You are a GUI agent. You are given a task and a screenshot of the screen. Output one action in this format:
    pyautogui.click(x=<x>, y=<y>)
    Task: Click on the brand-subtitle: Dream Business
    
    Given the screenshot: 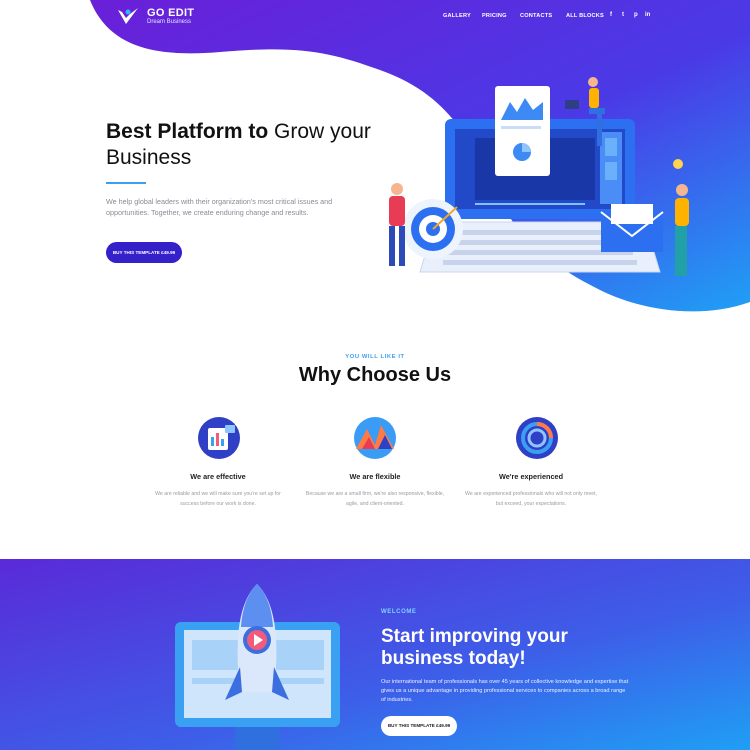 What is the action you would take?
    pyautogui.click(x=169, y=22)
    